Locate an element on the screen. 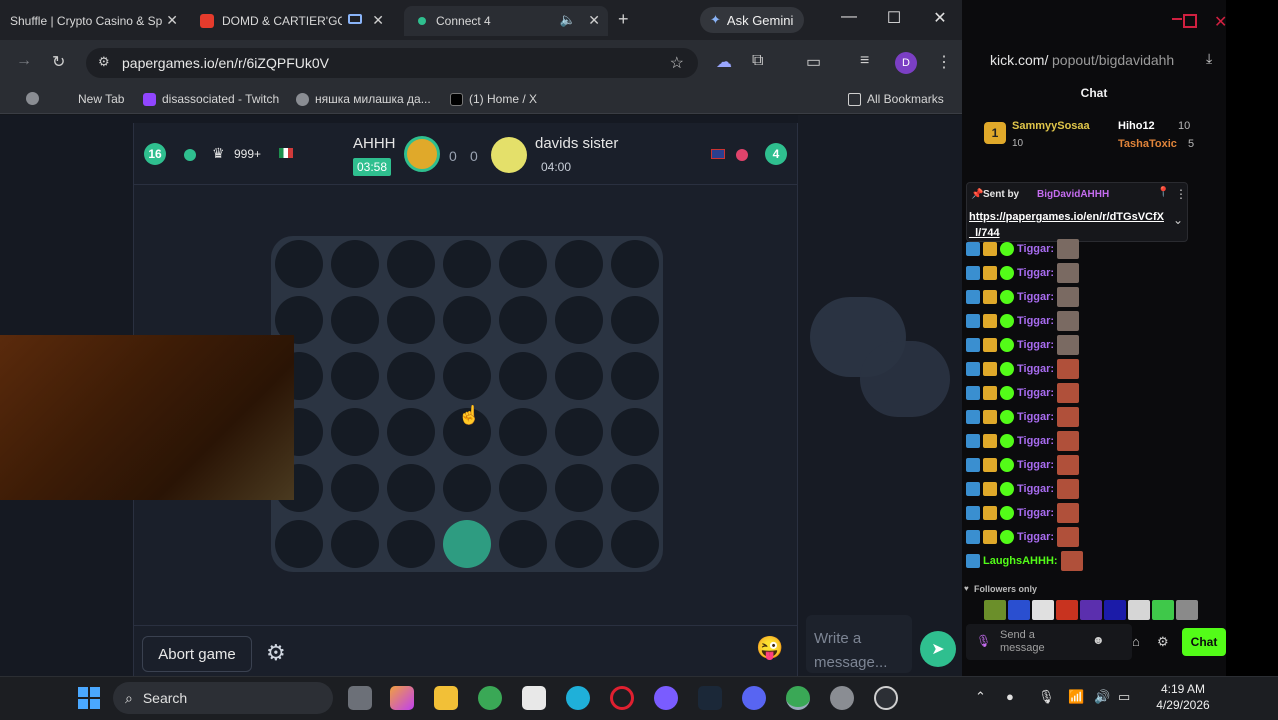  kick-url-bar: kick.com/ popout/bigdavidahh ⤓ is located at coordinates (1094, 60).